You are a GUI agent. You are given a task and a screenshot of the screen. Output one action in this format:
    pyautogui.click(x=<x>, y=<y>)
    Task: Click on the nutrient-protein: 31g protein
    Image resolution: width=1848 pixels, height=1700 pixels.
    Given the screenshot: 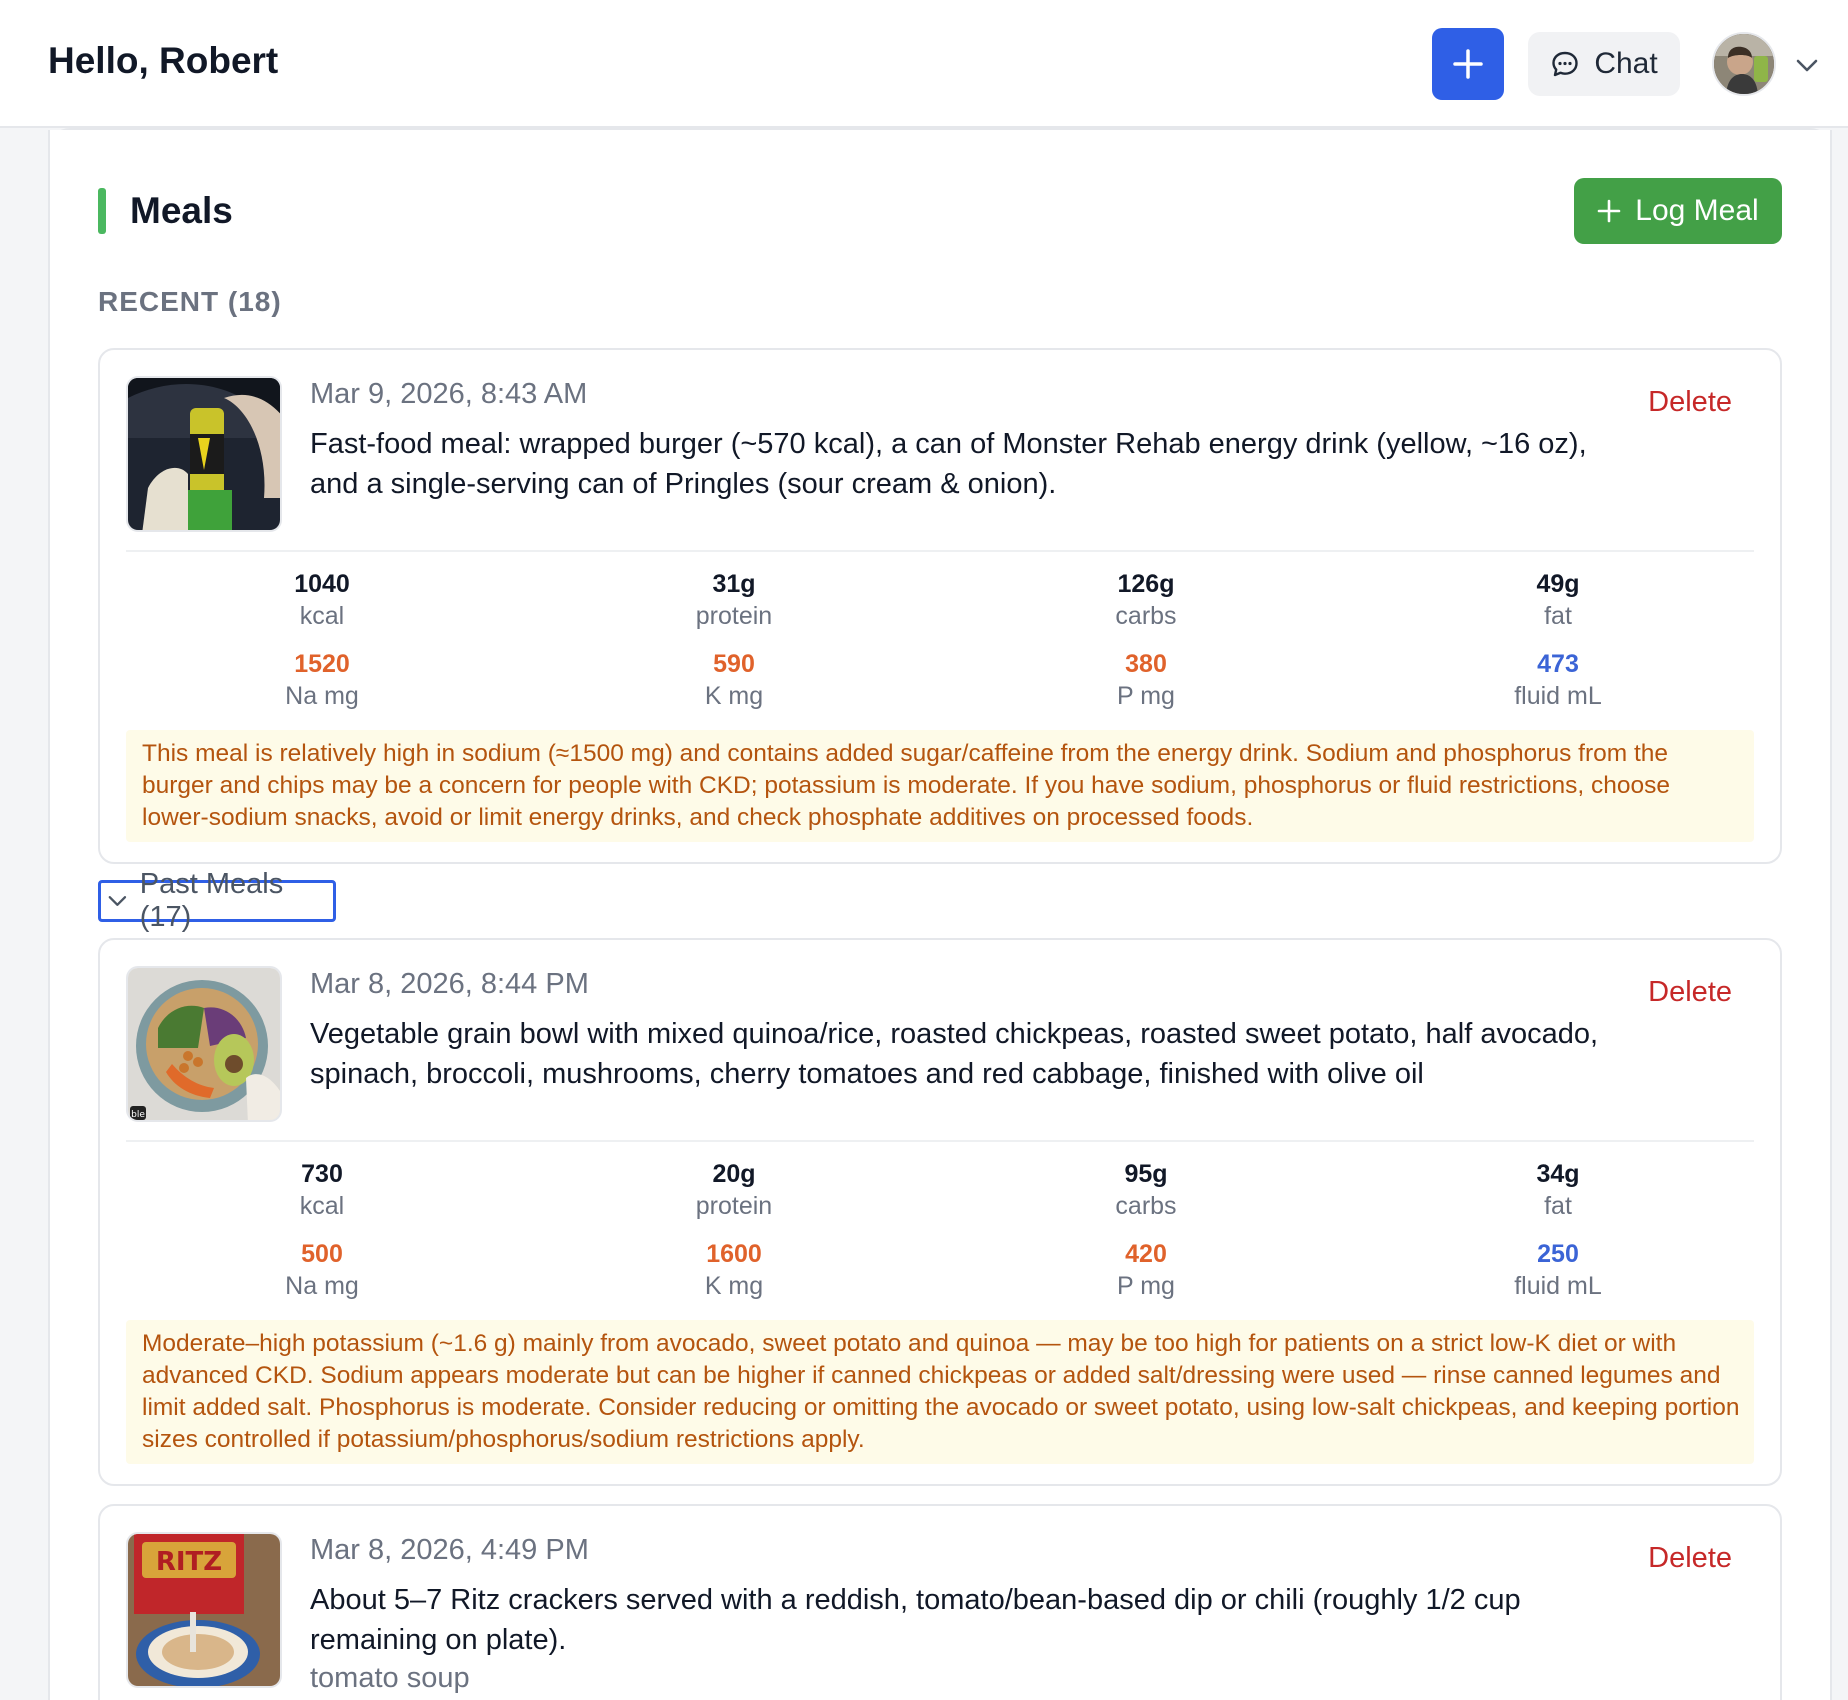 What is the action you would take?
    pyautogui.click(x=734, y=600)
    